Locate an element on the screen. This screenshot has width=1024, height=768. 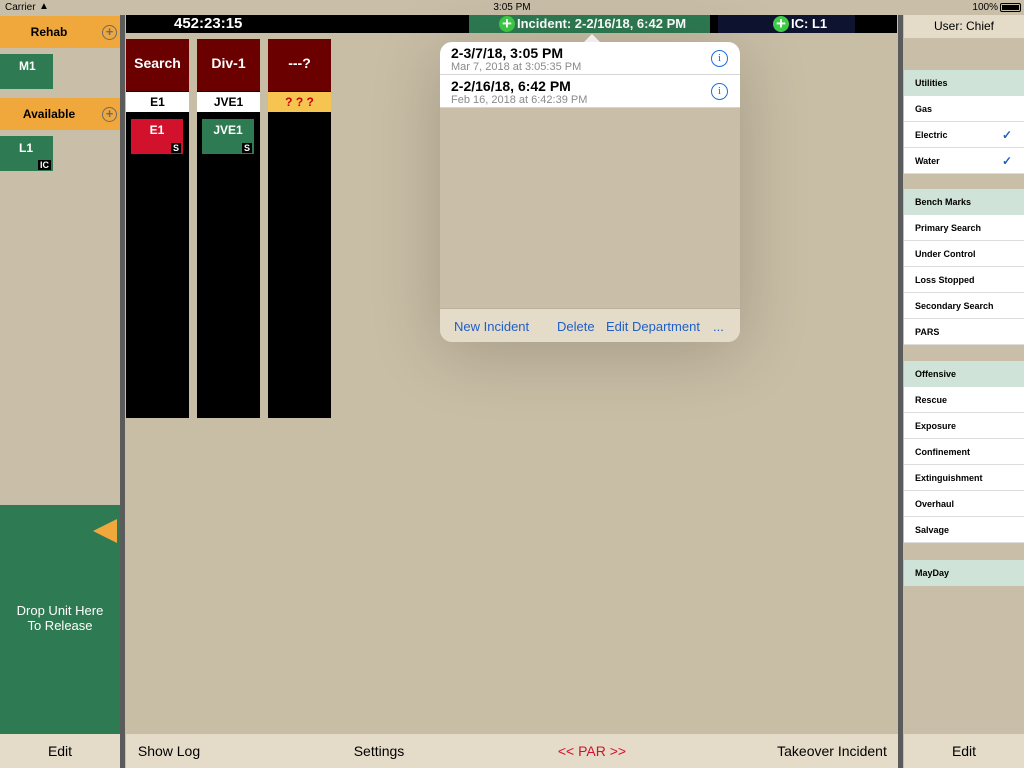
column-supervisor: ? ? ? is located at coordinates (299, 102).